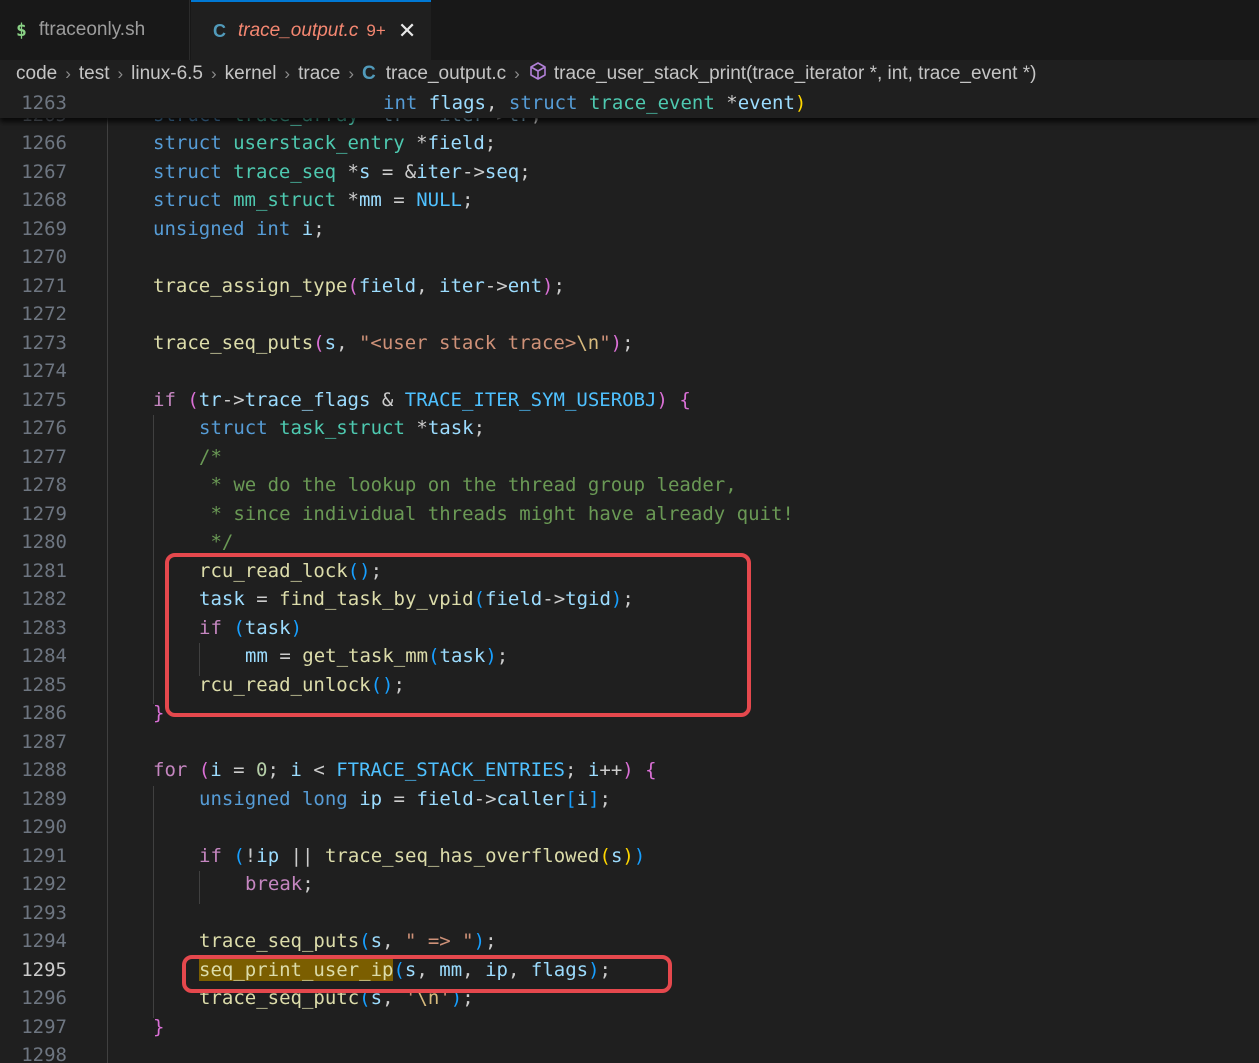 The image size is (1259, 1063). What do you see at coordinates (359, 285) in the screenshot?
I see `code-line: trace_assign_type(field, iter->ent);` at bounding box center [359, 285].